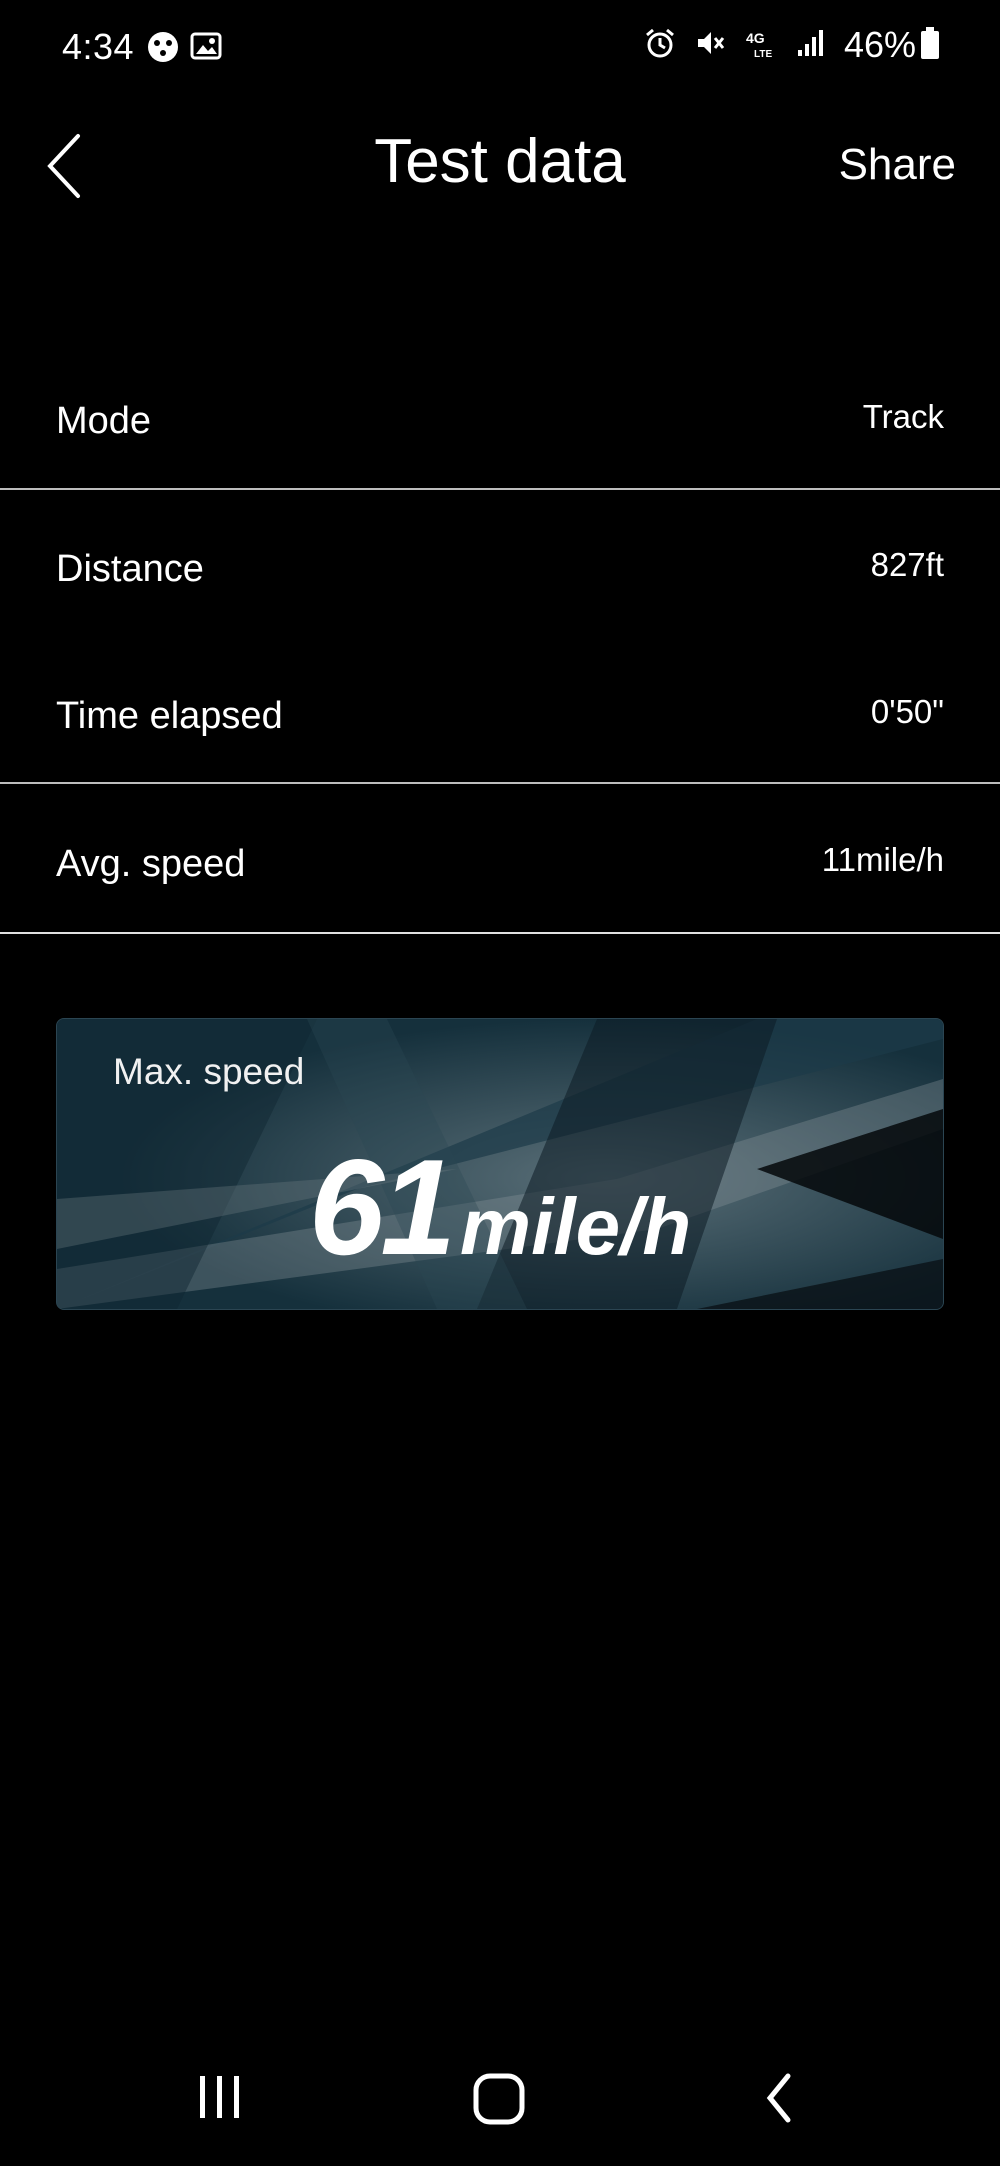 The image size is (1000, 2166). What do you see at coordinates (500, 423) in the screenshot?
I see `mode-row: Mode Track` at bounding box center [500, 423].